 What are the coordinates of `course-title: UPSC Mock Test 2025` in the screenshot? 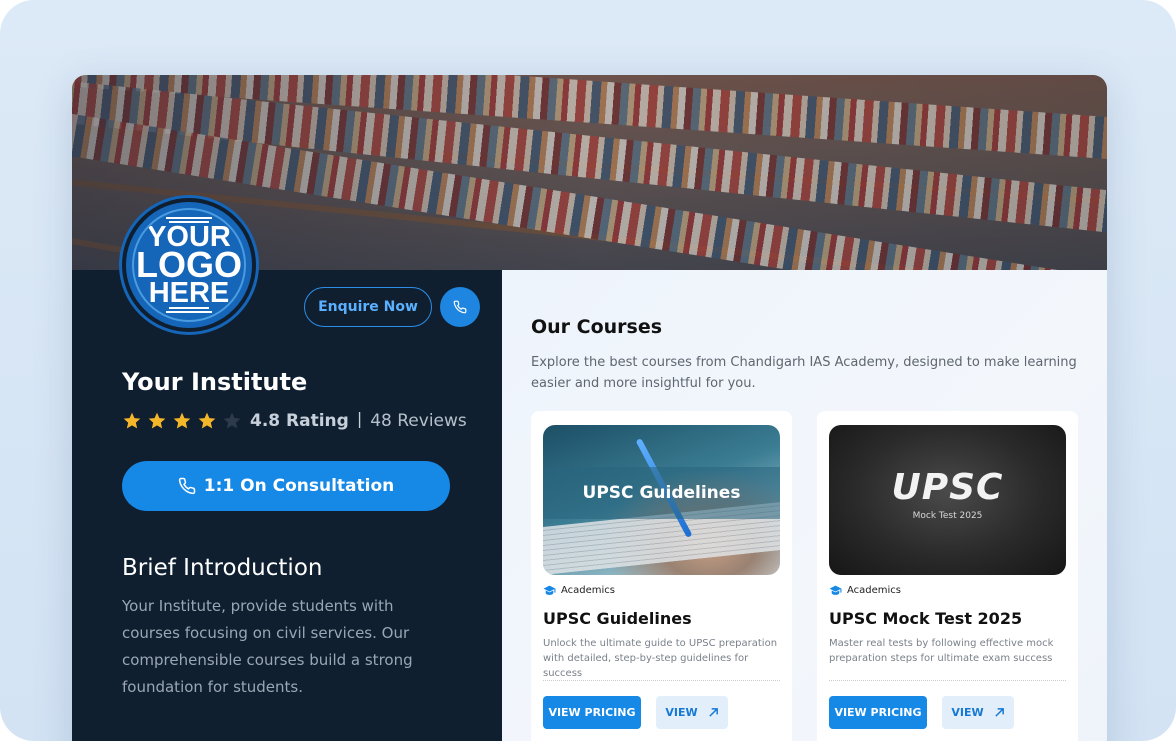 It's located at (926, 618).